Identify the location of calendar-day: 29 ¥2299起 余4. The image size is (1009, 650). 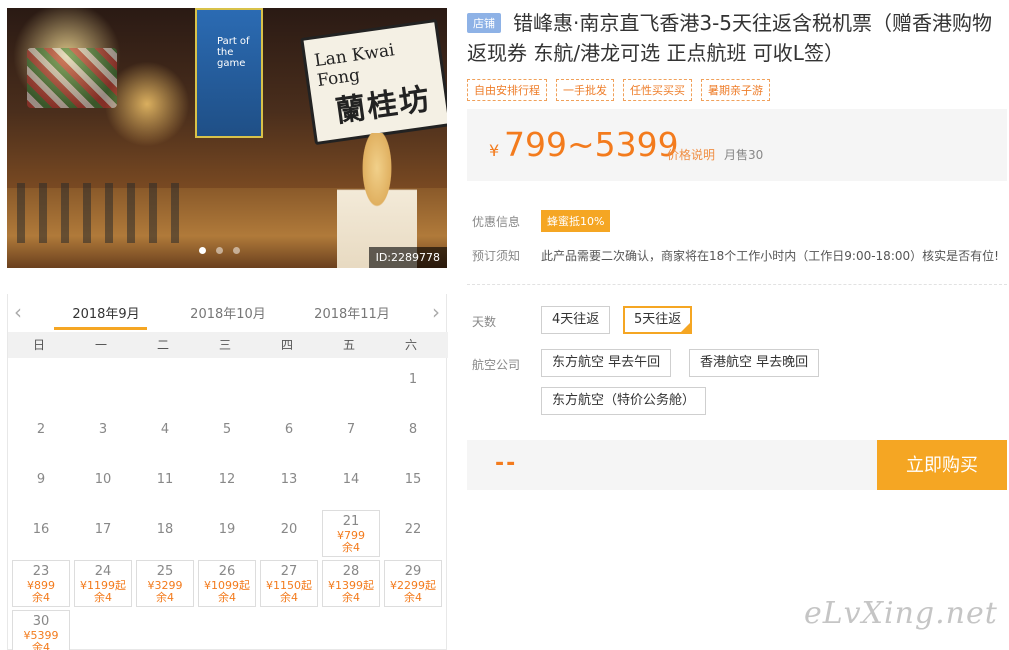
(413, 583).